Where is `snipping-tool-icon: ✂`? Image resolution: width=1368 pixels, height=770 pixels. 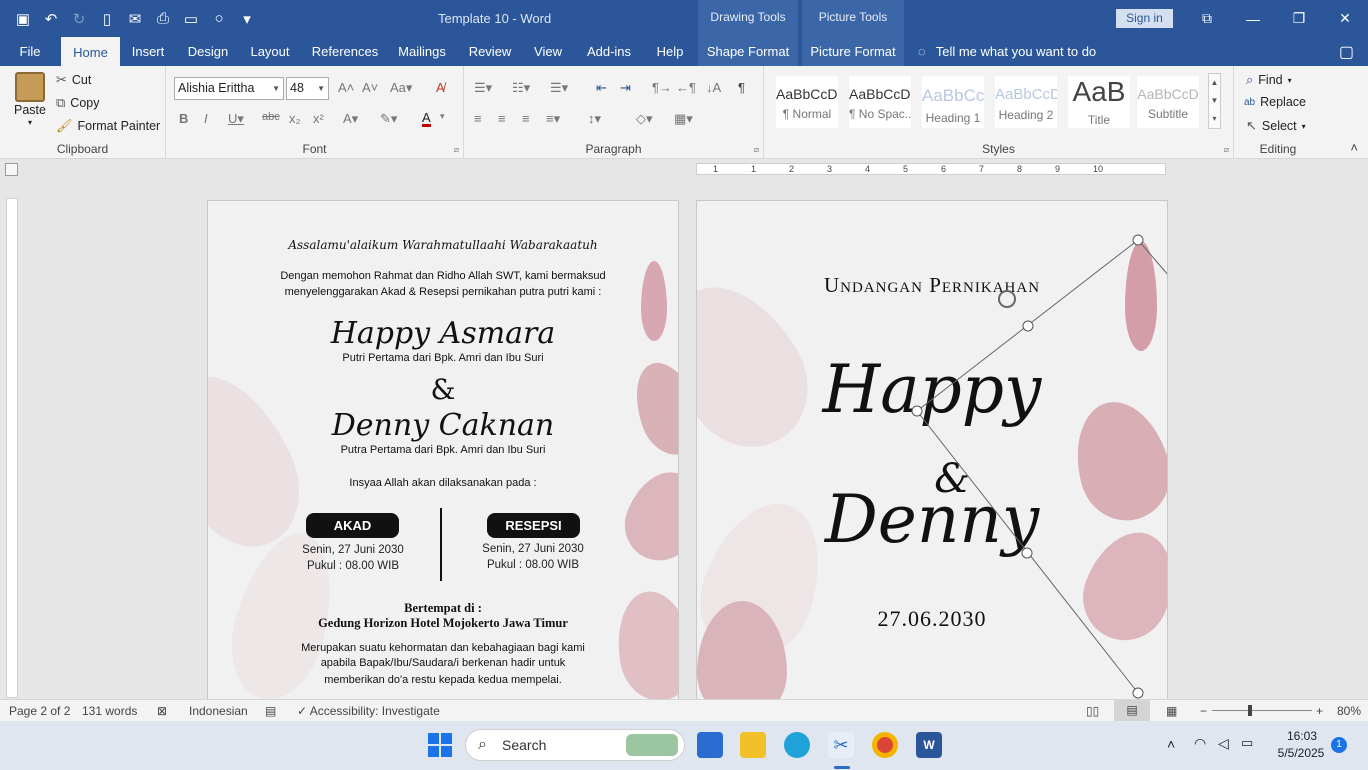 snipping-tool-icon: ✂ is located at coordinates (841, 745).